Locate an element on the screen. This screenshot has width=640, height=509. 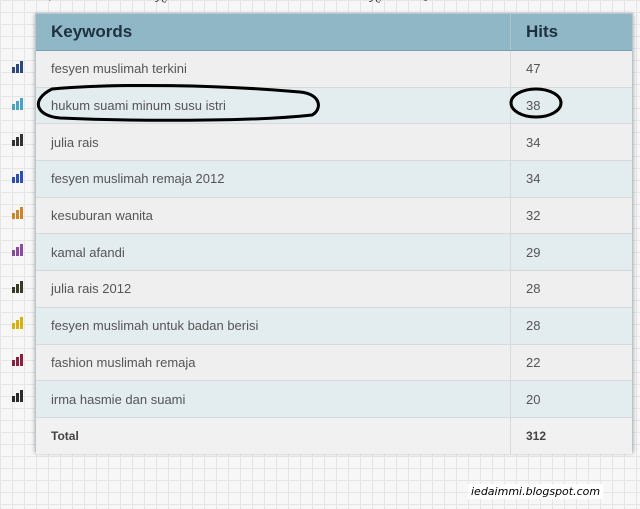
total-label: Total is located at coordinates (273, 435).